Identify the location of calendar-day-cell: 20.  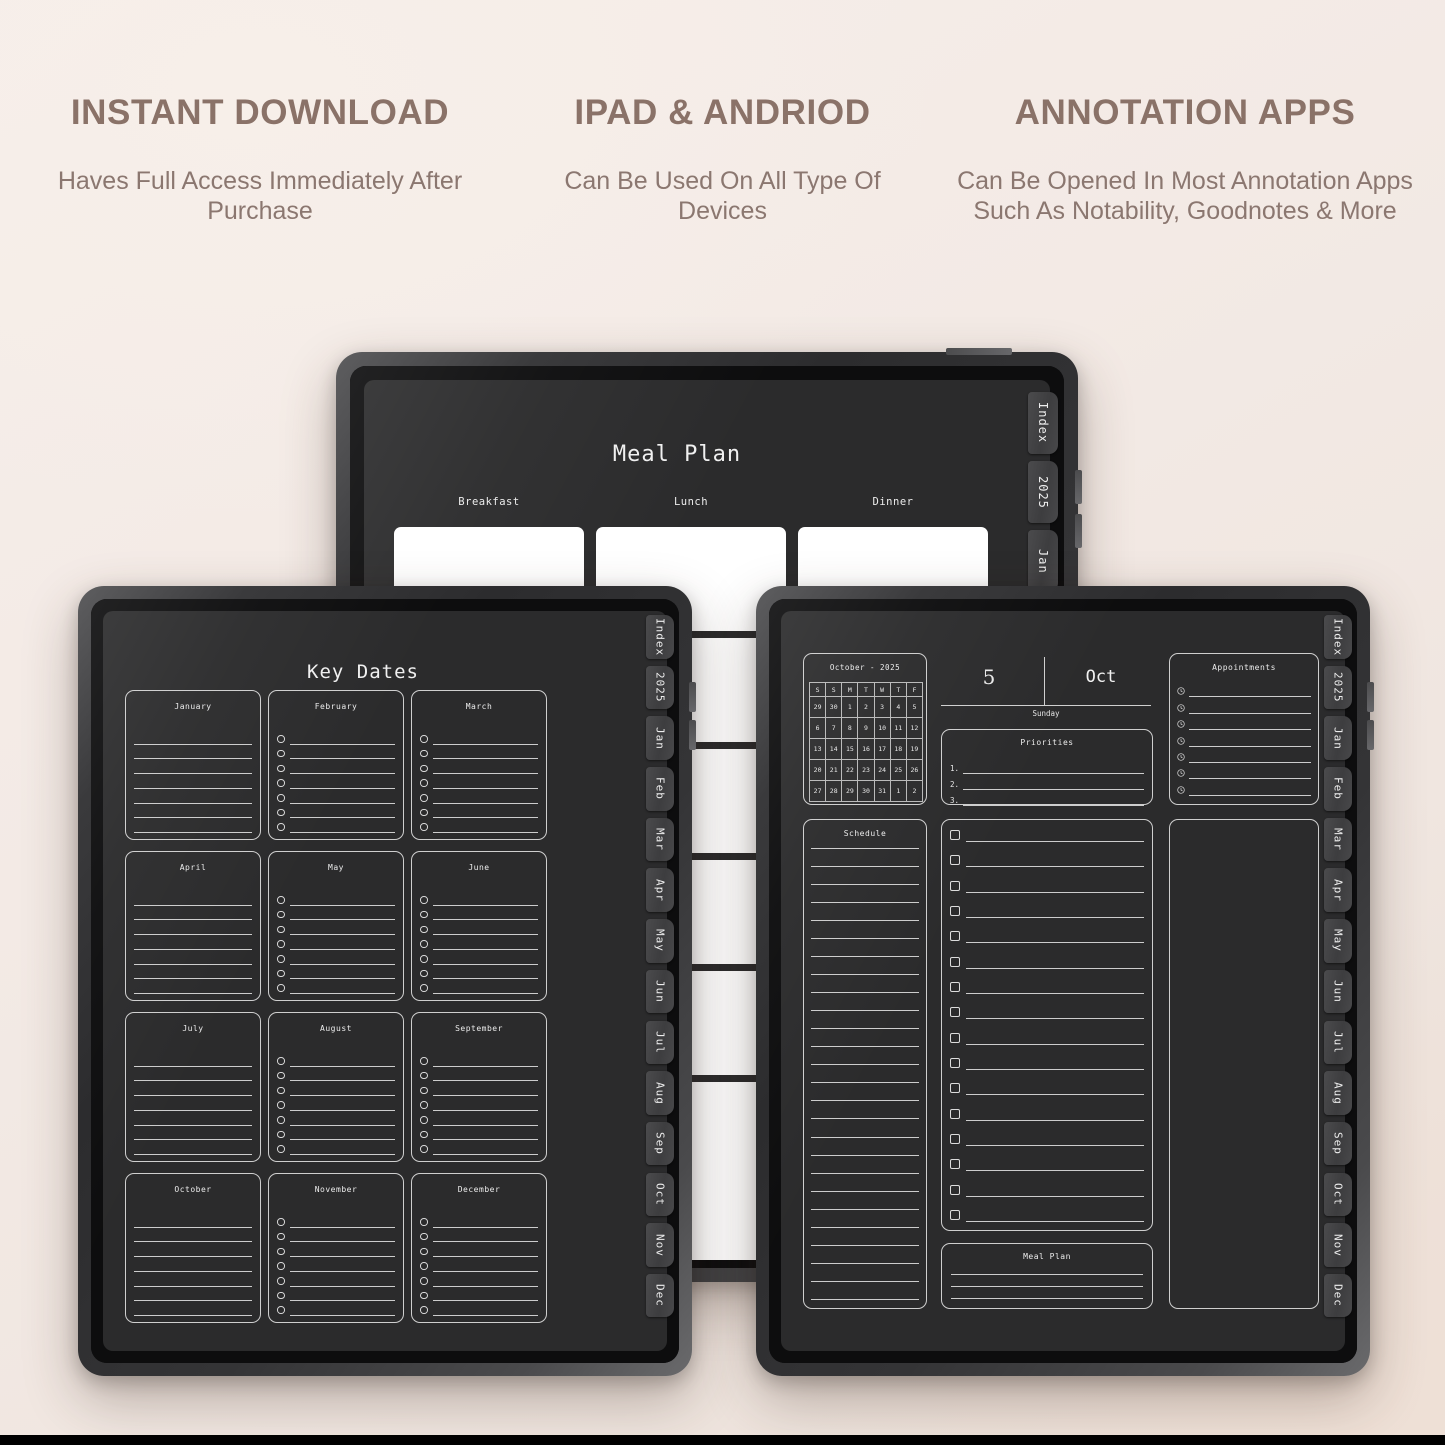
(817, 770).